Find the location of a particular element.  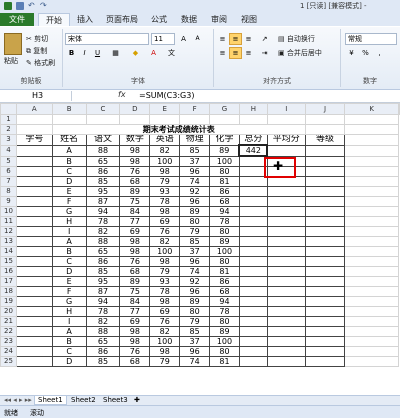

column-header: I is located at coordinates (286, 109).